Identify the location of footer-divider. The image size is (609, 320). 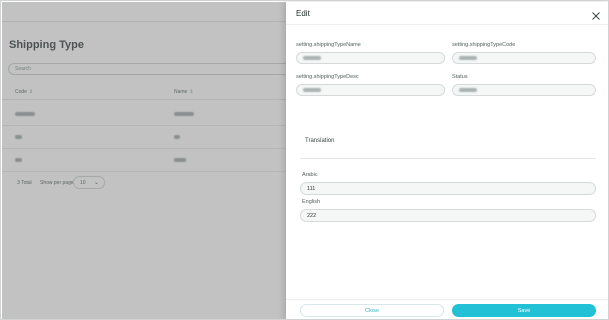
(447, 299).